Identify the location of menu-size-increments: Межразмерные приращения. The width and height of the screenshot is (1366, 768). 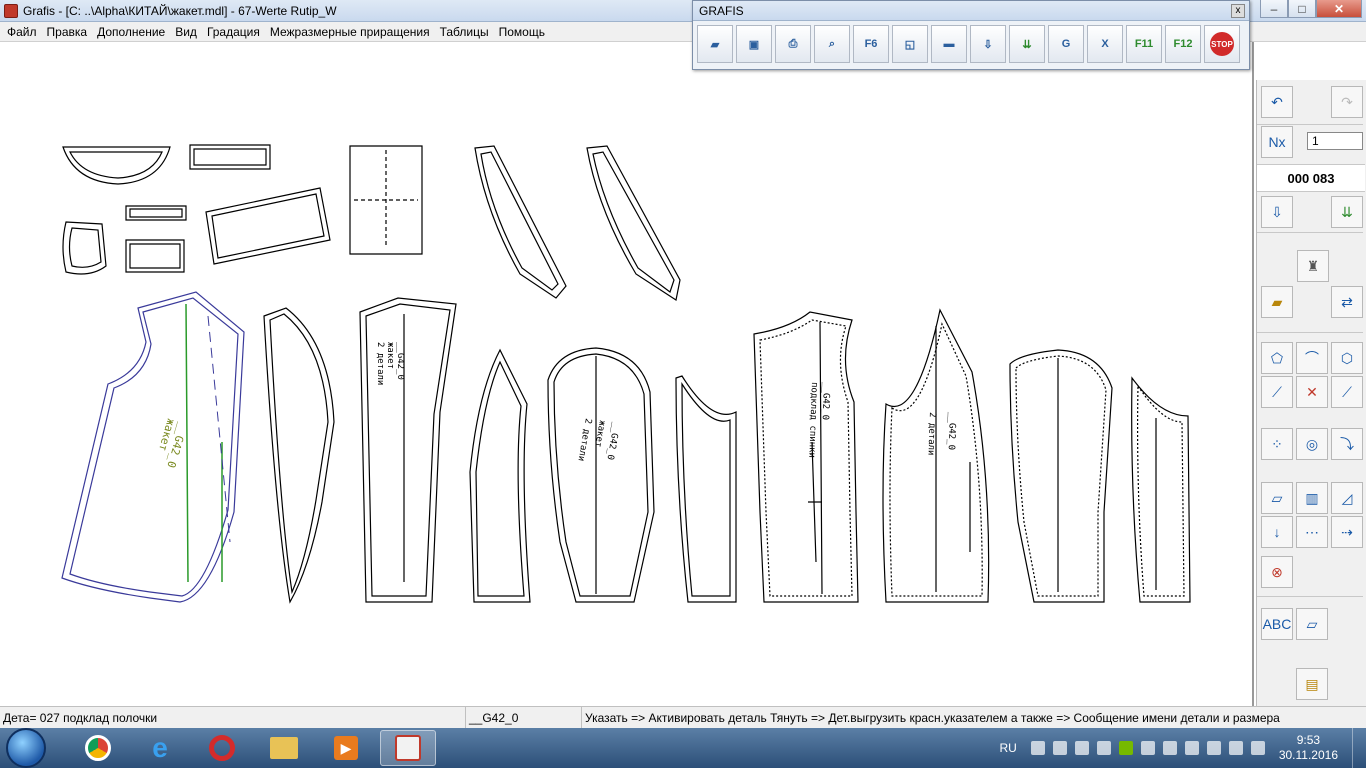
(350, 32).